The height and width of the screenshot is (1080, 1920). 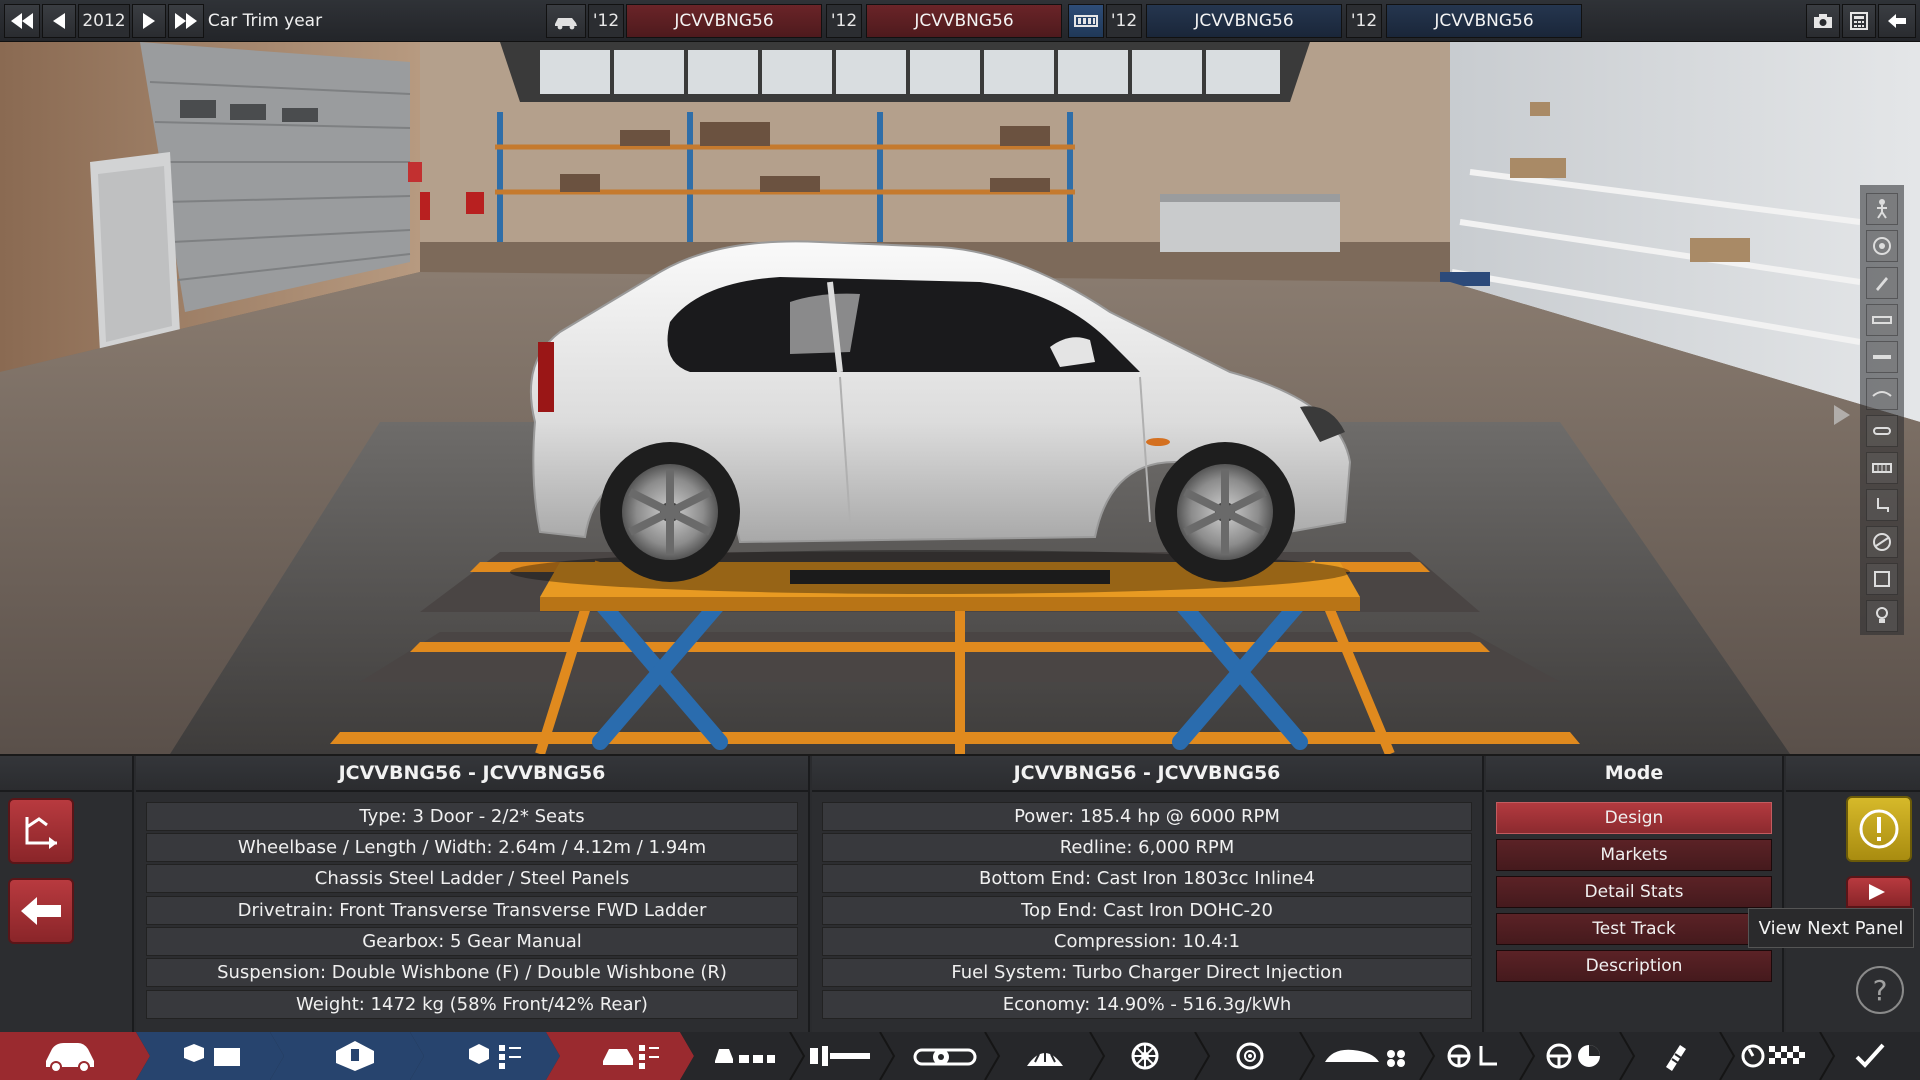 What do you see at coordinates (1365, 1056) in the screenshot?
I see `nav-fixtures-icon` at bounding box center [1365, 1056].